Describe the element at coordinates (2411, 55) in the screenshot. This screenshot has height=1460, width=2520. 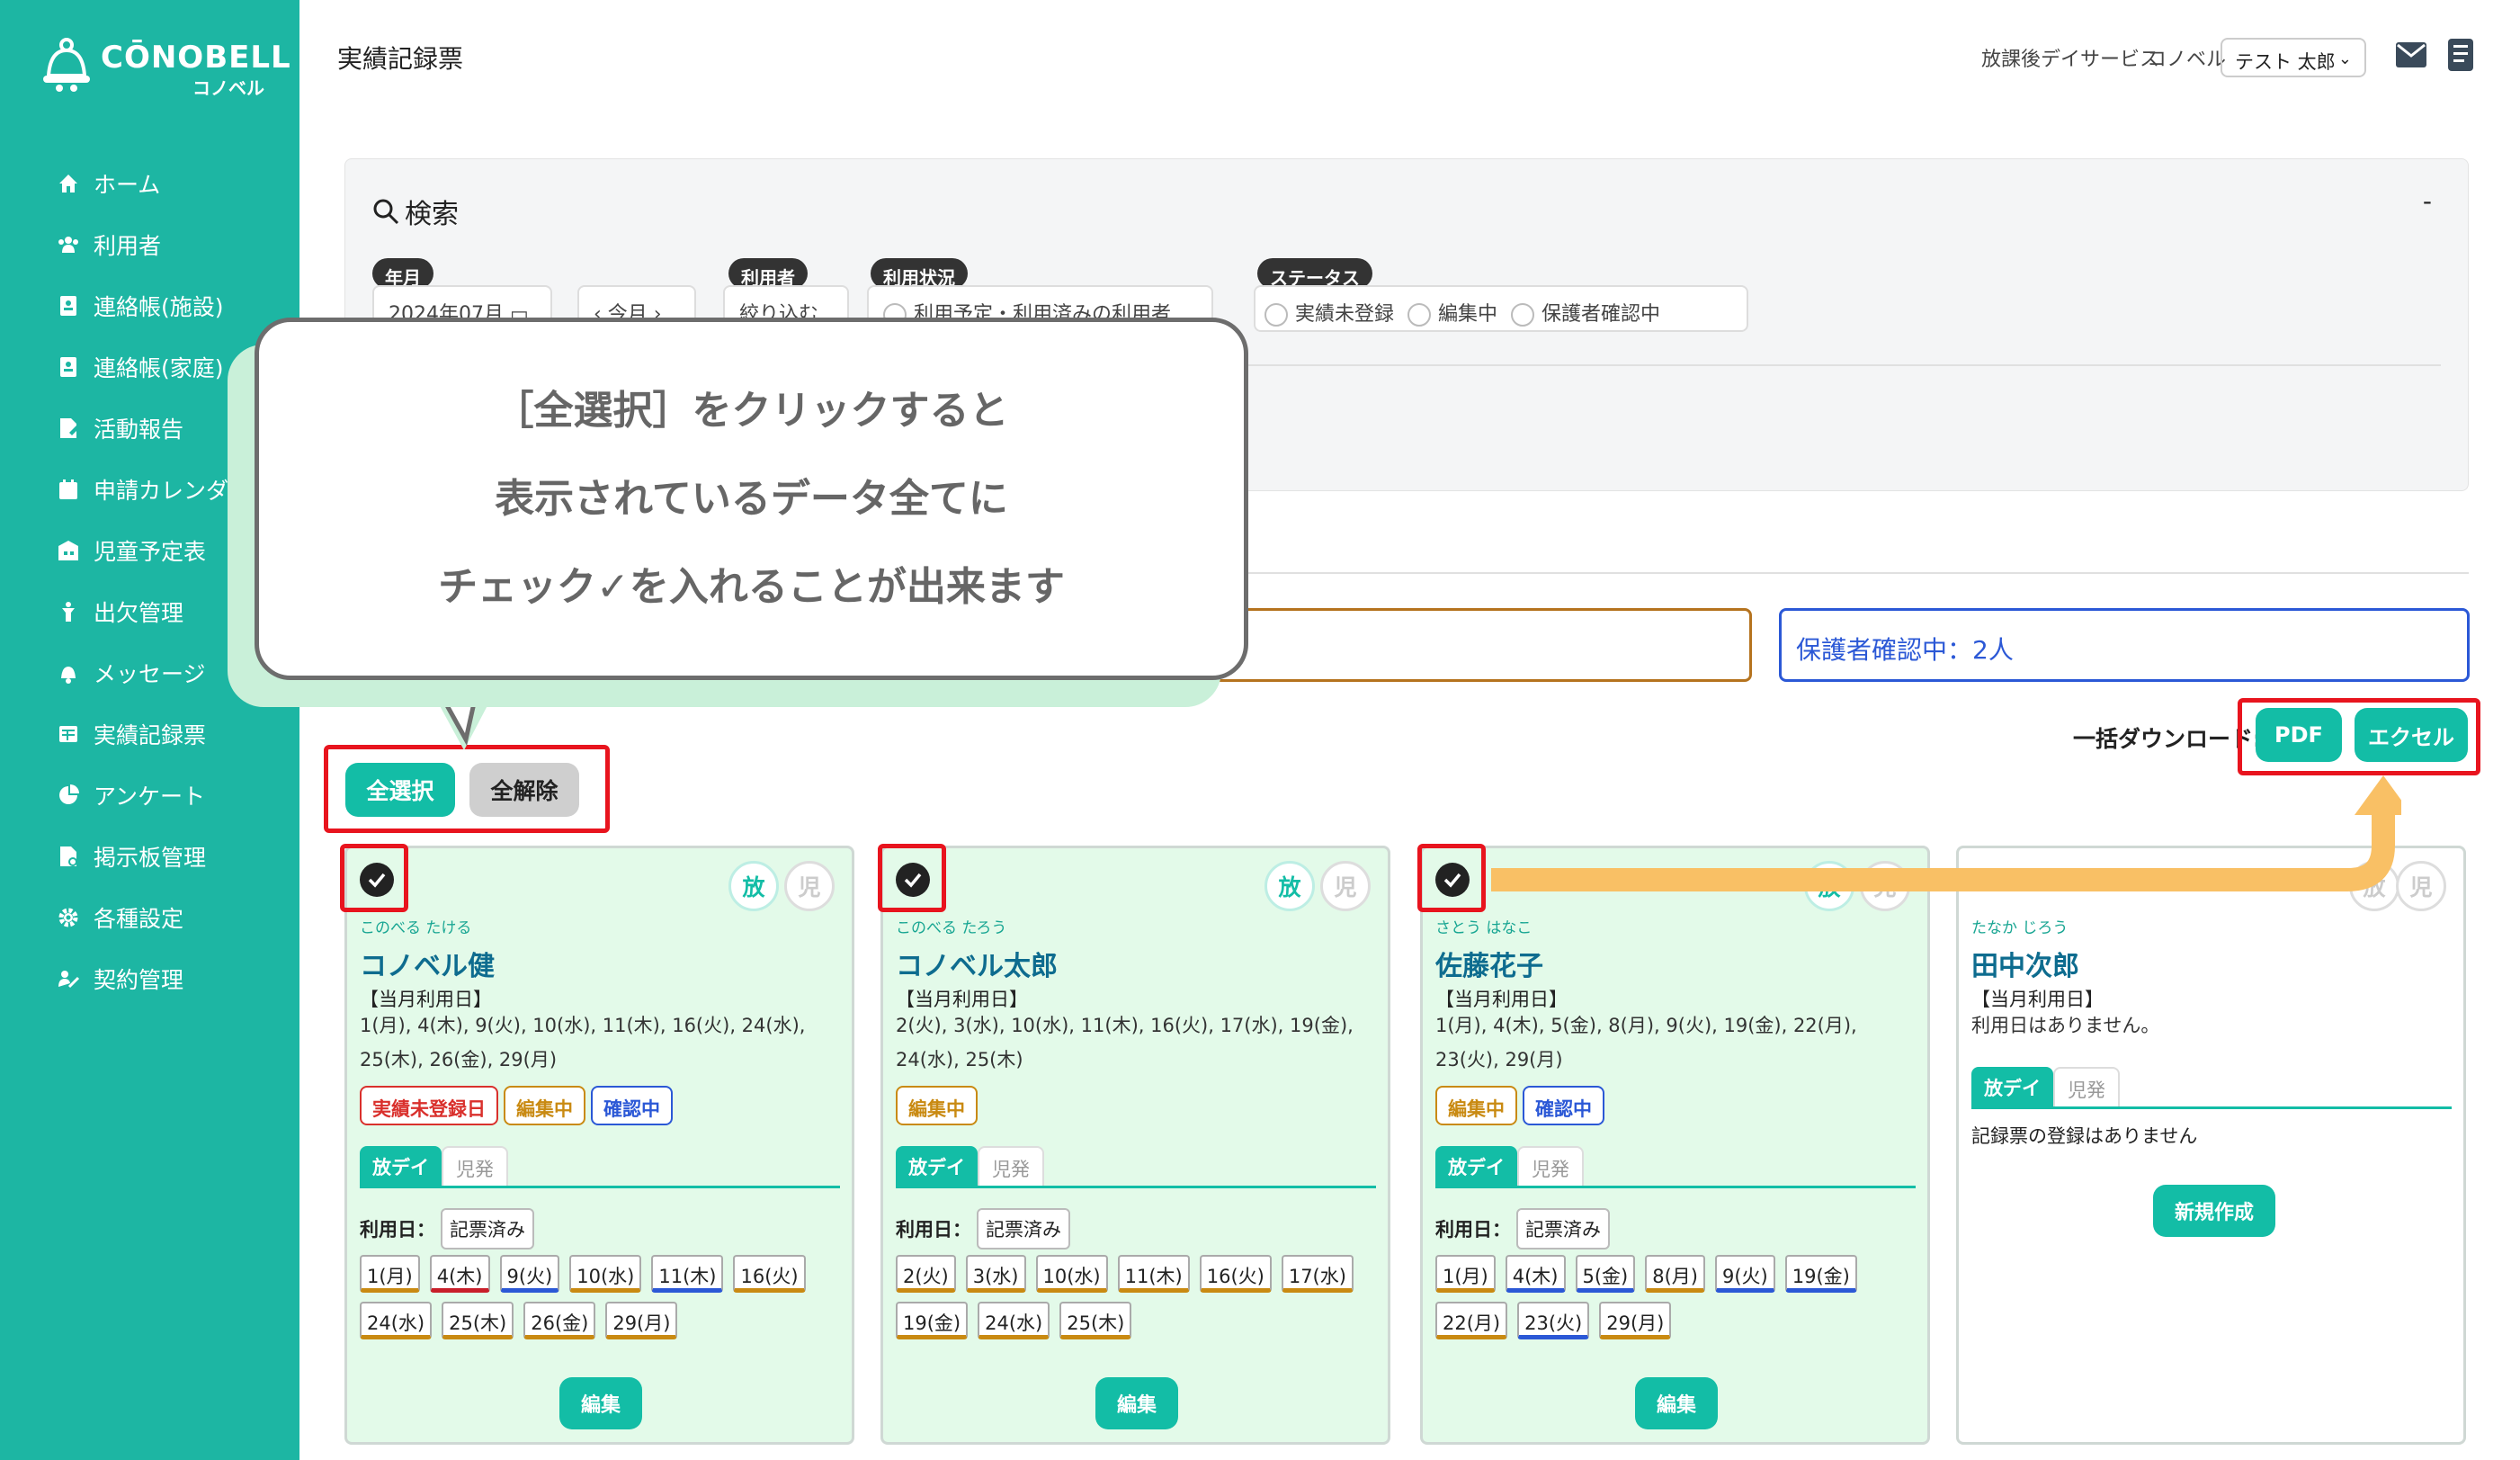
I see `mail-icon` at that location.